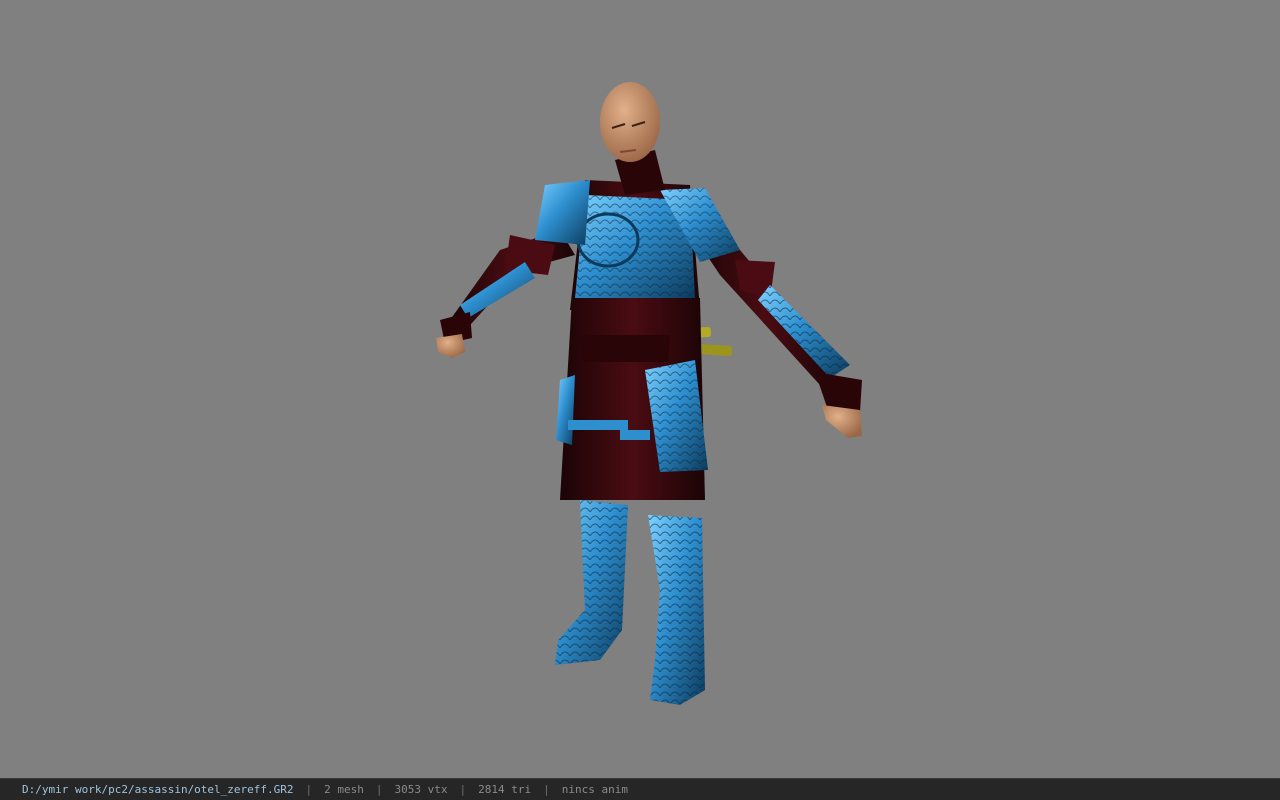  What do you see at coordinates (594, 789) in the screenshot?
I see `animation-status: nincs anim` at bounding box center [594, 789].